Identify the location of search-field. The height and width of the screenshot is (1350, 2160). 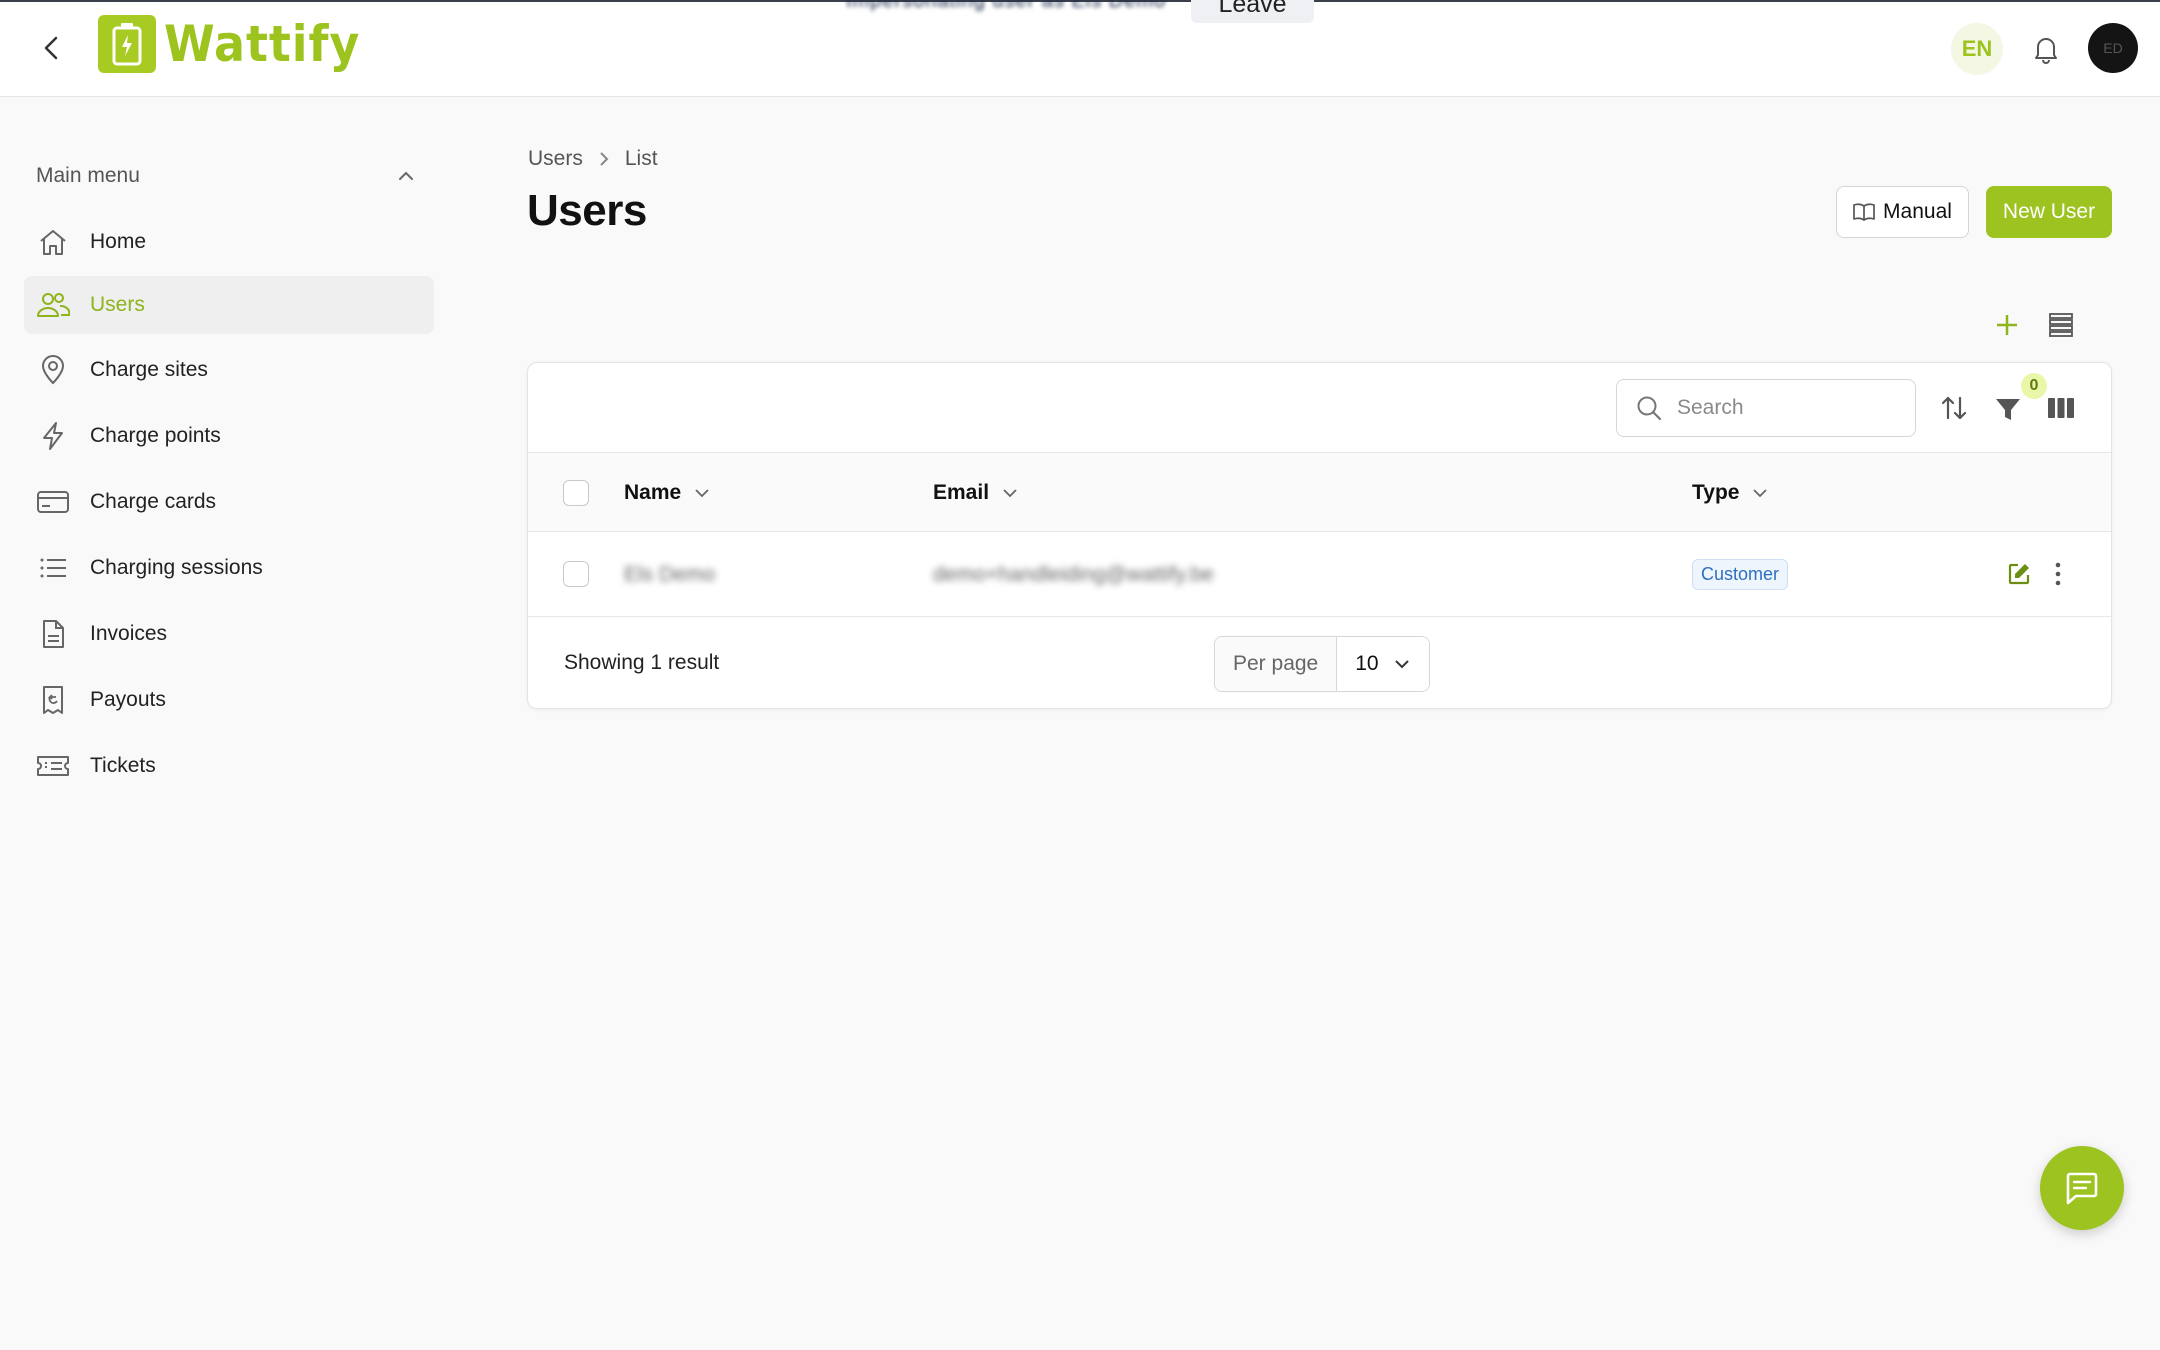
(1766, 408).